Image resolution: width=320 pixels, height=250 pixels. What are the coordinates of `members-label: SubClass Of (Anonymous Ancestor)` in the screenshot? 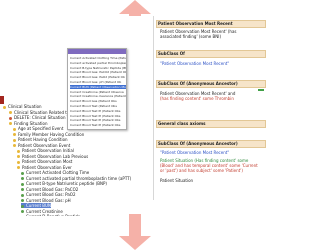 It's located at (198, 143).